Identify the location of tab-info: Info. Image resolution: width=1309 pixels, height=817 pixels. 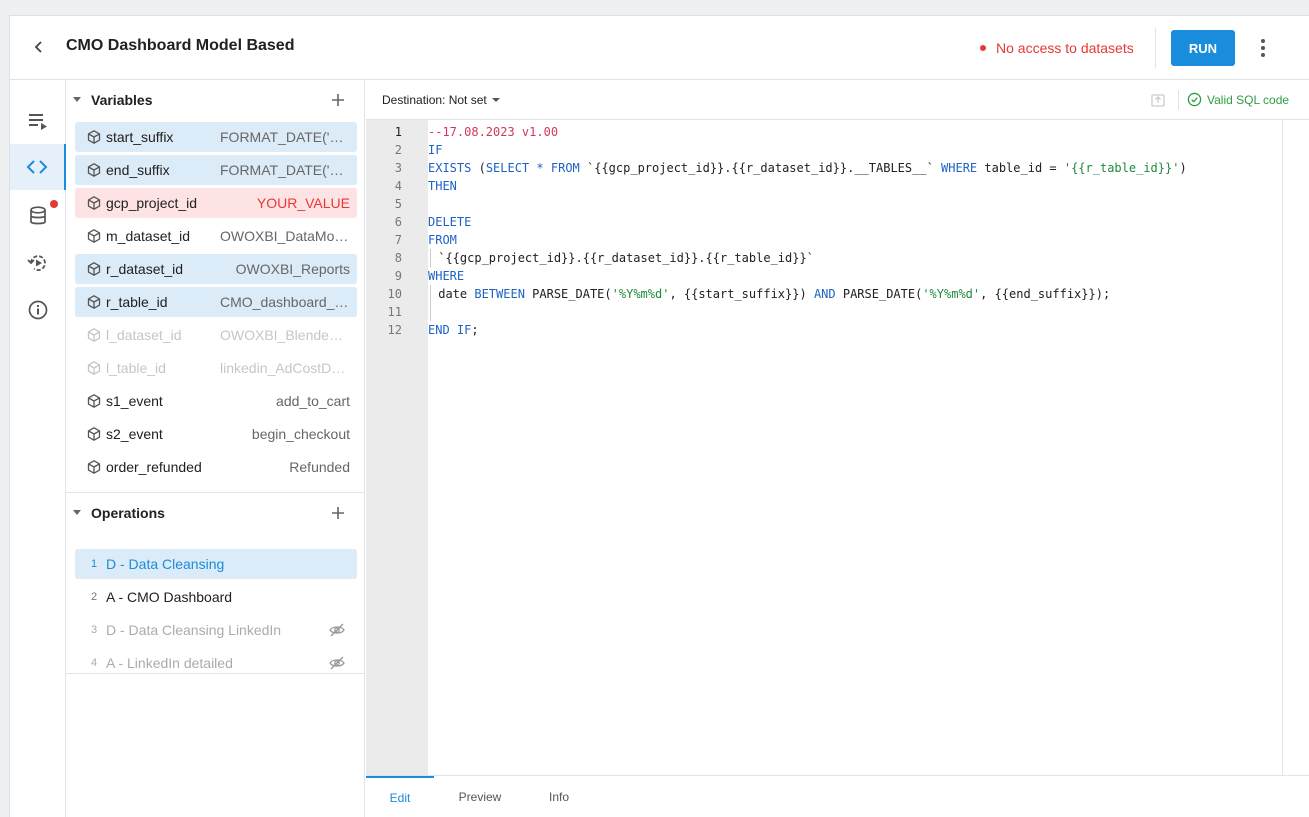
(559, 796).